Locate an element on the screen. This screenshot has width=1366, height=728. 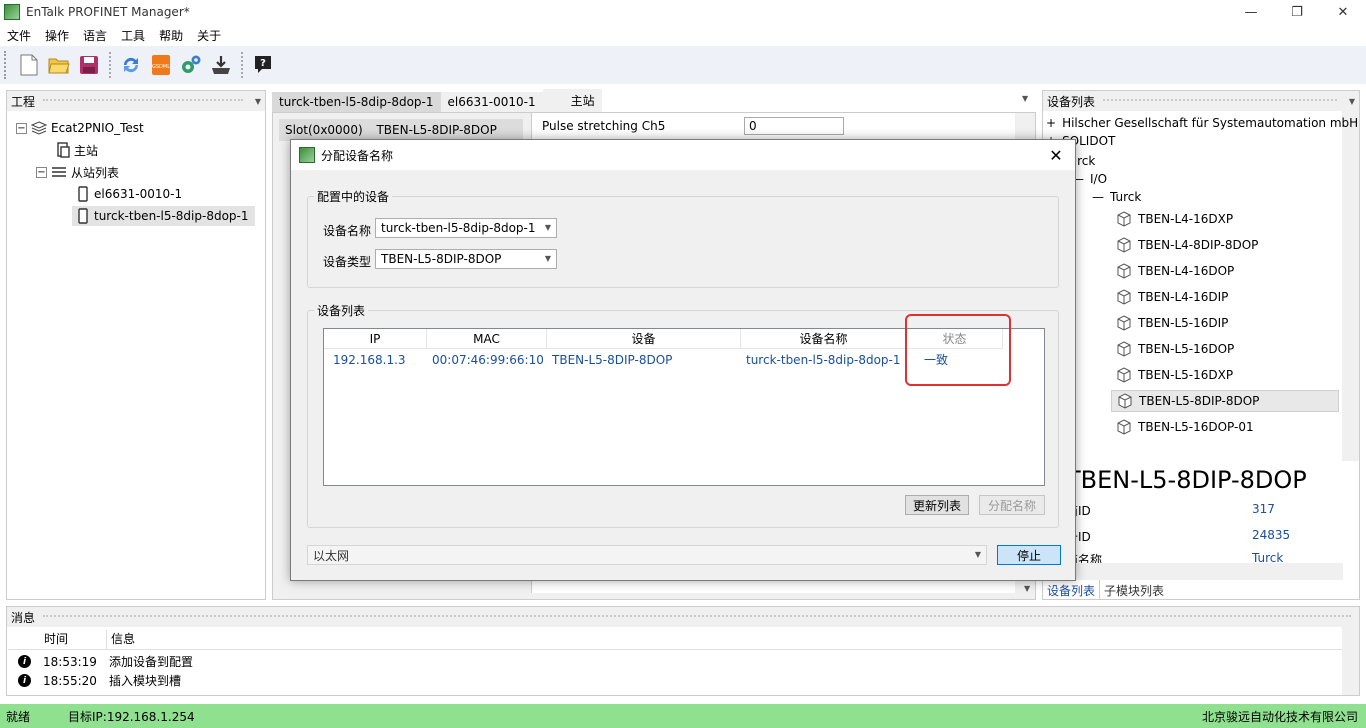
col-device-name: 设备名称 is located at coordinates (824, 339).